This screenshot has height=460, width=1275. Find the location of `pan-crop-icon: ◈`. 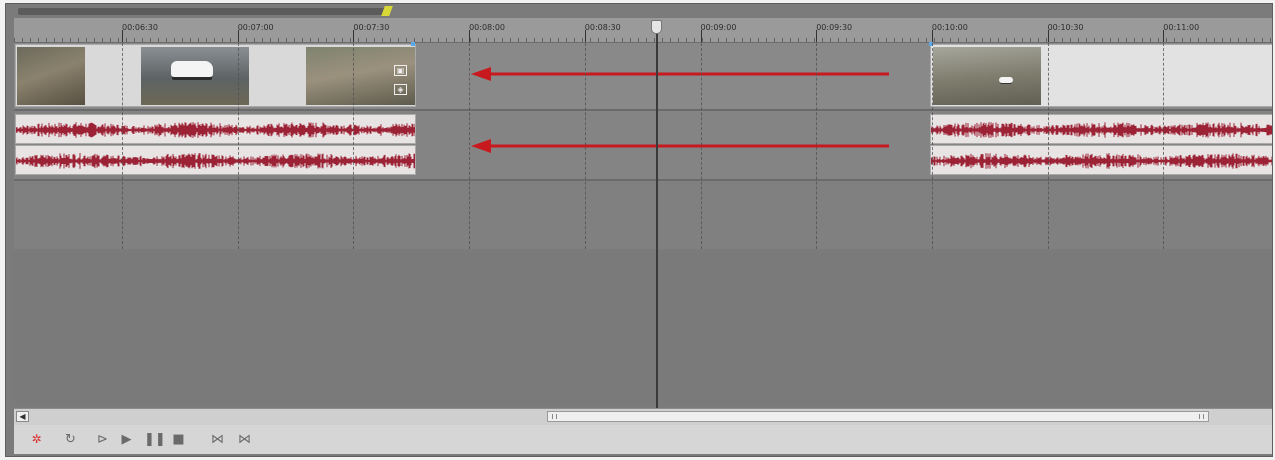

pan-crop-icon: ◈ is located at coordinates (400, 89).